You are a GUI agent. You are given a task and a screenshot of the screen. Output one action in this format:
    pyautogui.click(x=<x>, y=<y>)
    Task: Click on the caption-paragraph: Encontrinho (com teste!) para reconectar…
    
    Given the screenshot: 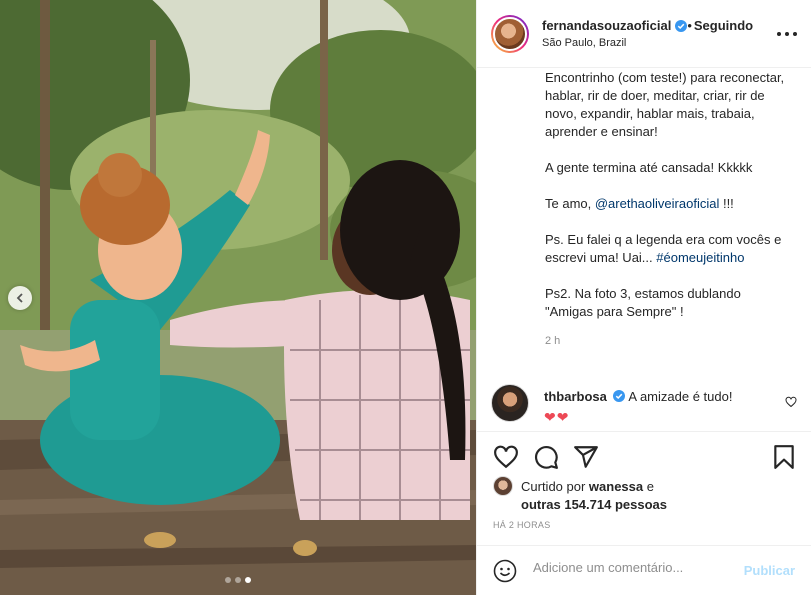 What is the action you would take?
    pyautogui.click(x=665, y=104)
    